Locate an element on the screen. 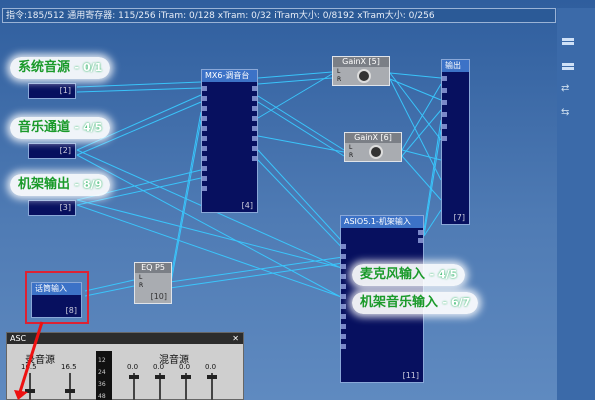 The height and width of the screenshot is (400, 595). tag-label: 机架音乐输入 is located at coordinates (399, 302).